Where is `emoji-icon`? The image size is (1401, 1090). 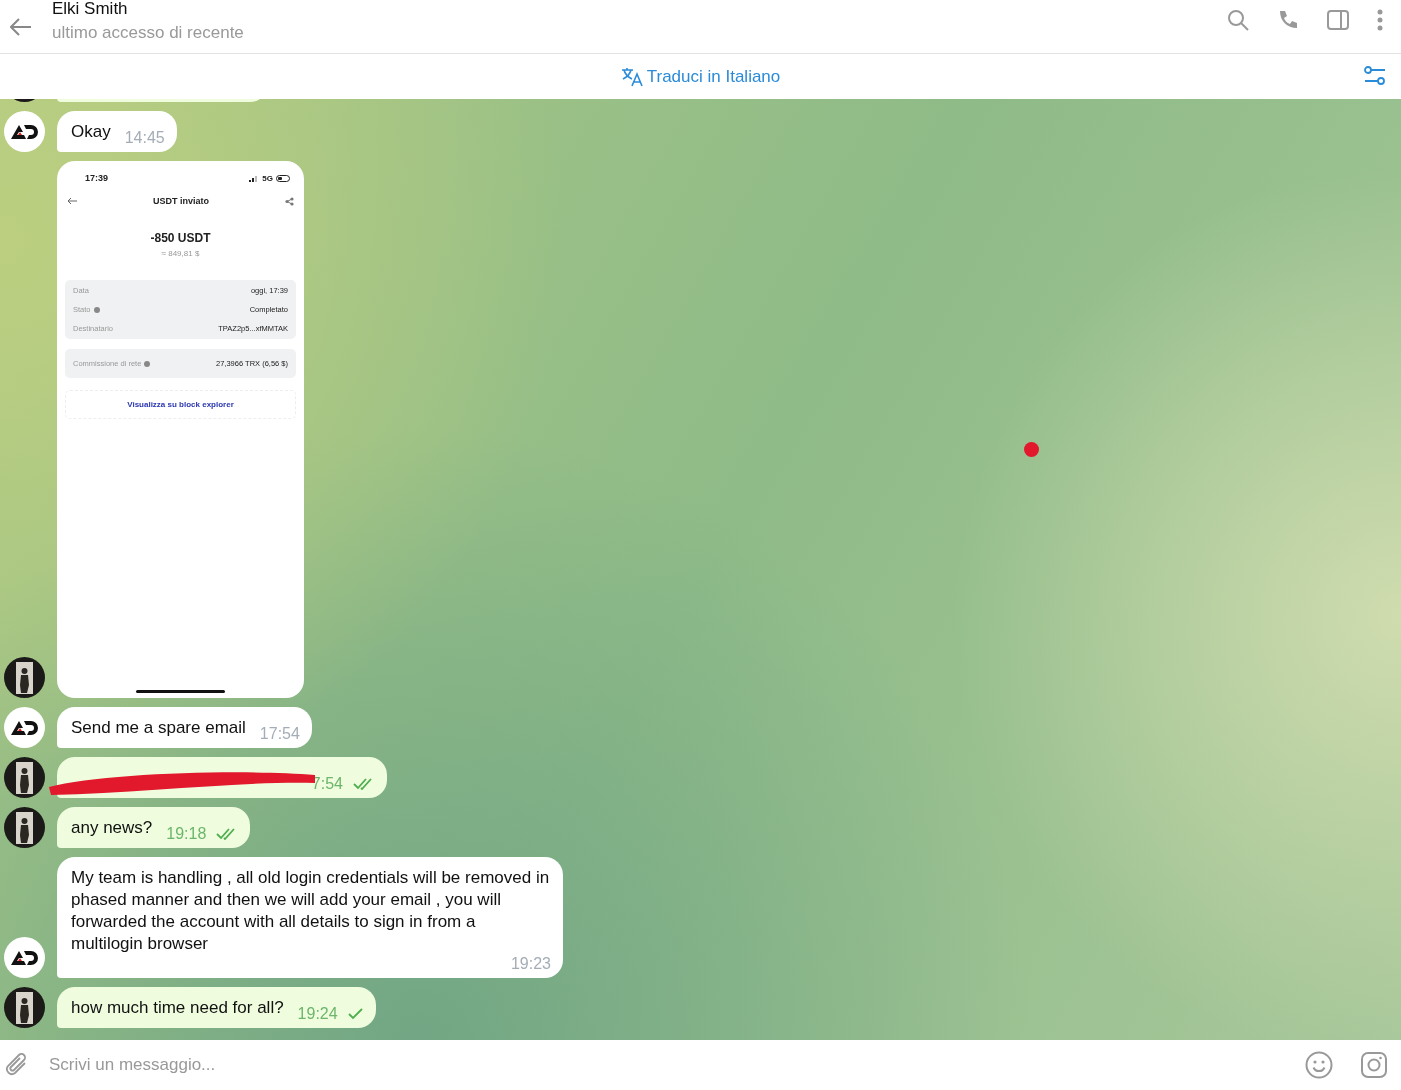 emoji-icon is located at coordinates (1319, 1065).